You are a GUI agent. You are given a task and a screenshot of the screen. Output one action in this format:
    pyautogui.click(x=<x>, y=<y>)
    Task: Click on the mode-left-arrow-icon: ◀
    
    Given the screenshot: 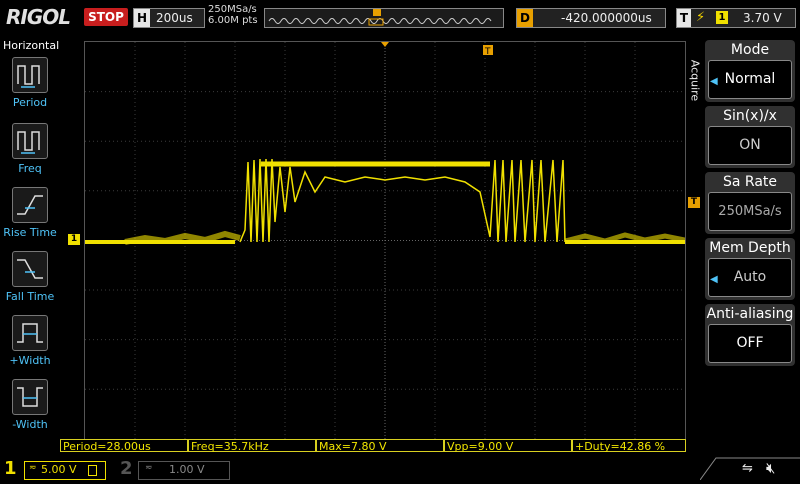 What is the action you would take?
    pyautogui.click(x=714, y=81)
    